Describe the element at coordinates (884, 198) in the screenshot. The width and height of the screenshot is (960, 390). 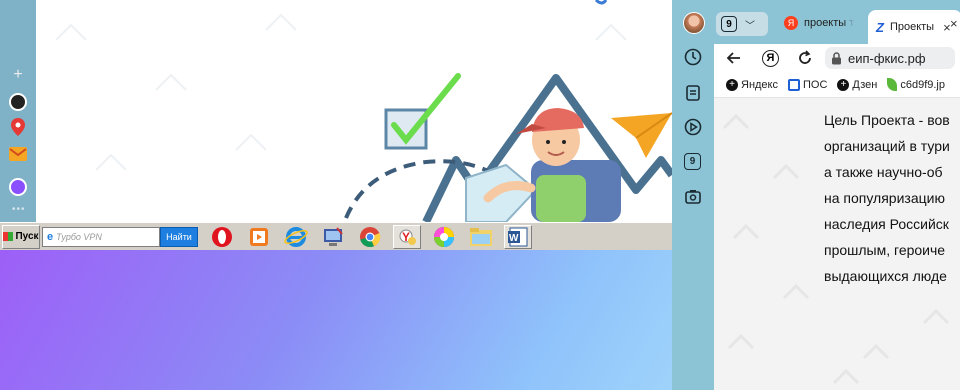
I see `content-text-line: на популяризацию` at that location.